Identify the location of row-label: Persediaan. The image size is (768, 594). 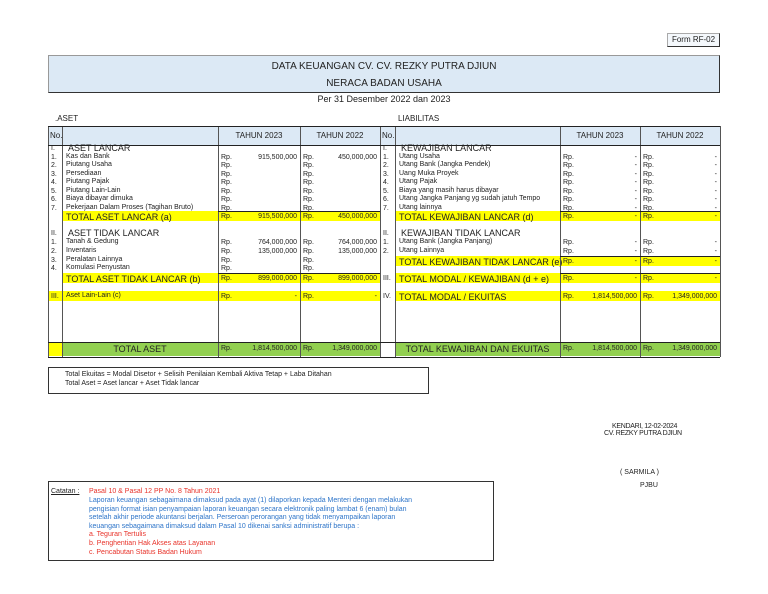
(84, 173).